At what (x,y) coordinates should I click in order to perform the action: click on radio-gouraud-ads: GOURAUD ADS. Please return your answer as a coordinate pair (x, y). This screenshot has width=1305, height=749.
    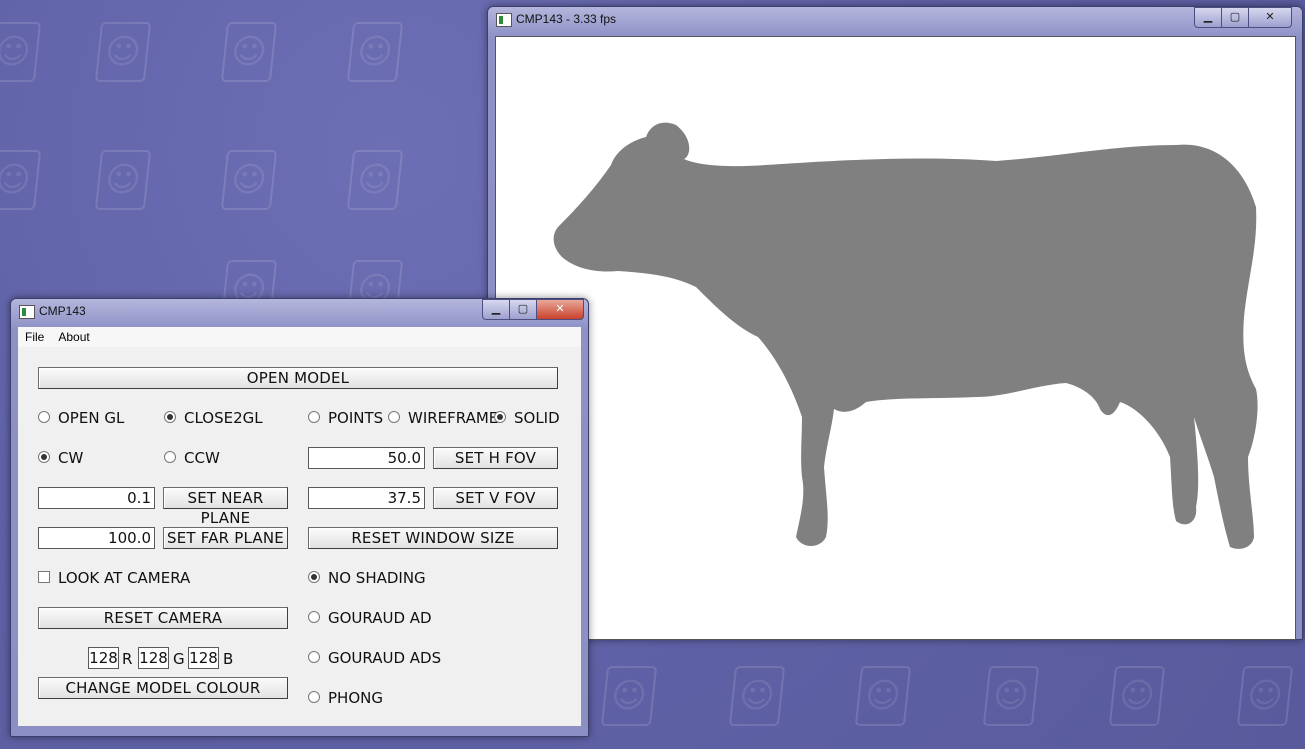
    Looking at the image, I should click on (374, 658).